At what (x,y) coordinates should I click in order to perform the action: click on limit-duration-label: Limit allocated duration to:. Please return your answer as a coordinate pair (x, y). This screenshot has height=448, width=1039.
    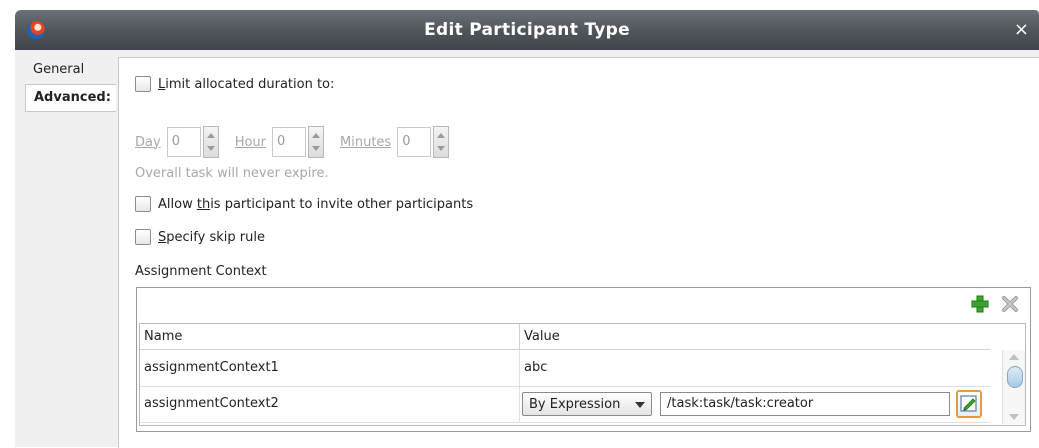
    Looking at the image, I should click on (246, 84).